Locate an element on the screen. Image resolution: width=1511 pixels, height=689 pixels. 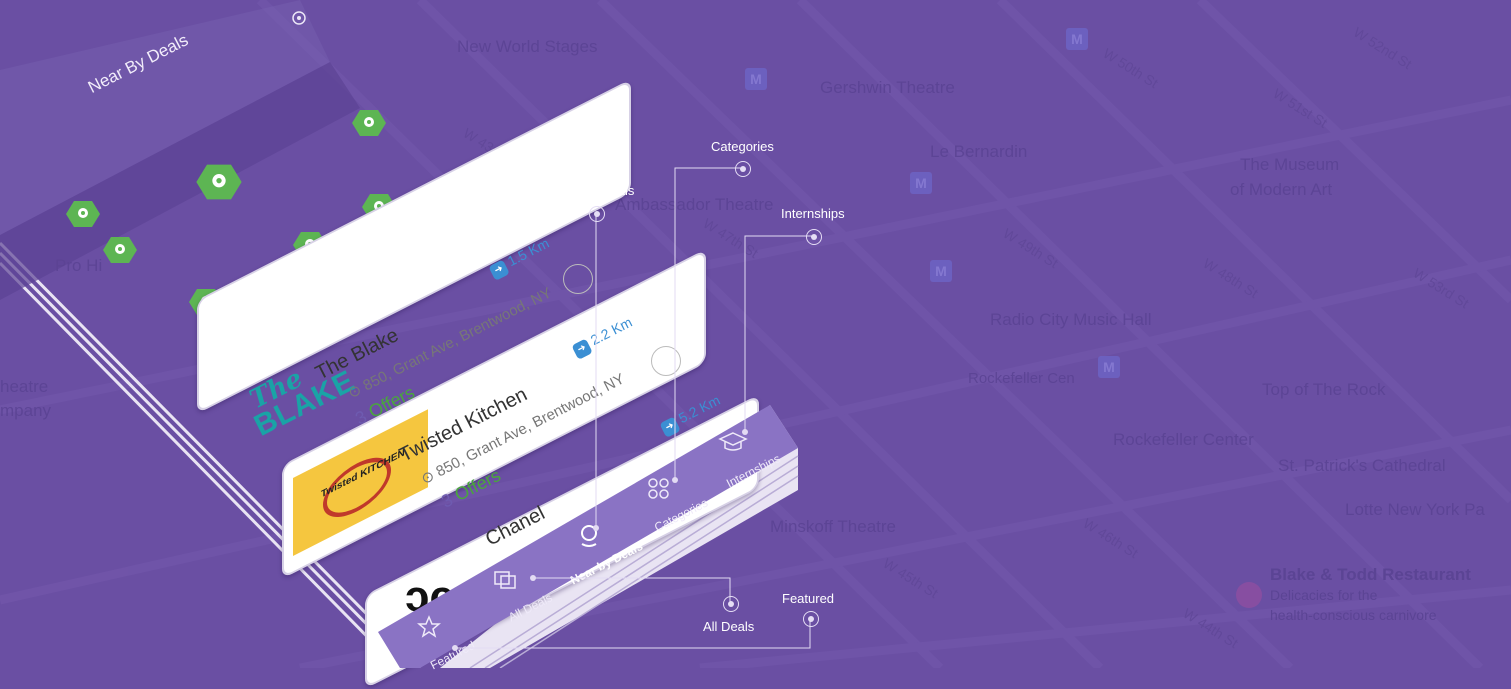
callout-internships: Internships is located at coordinates (813, 213).